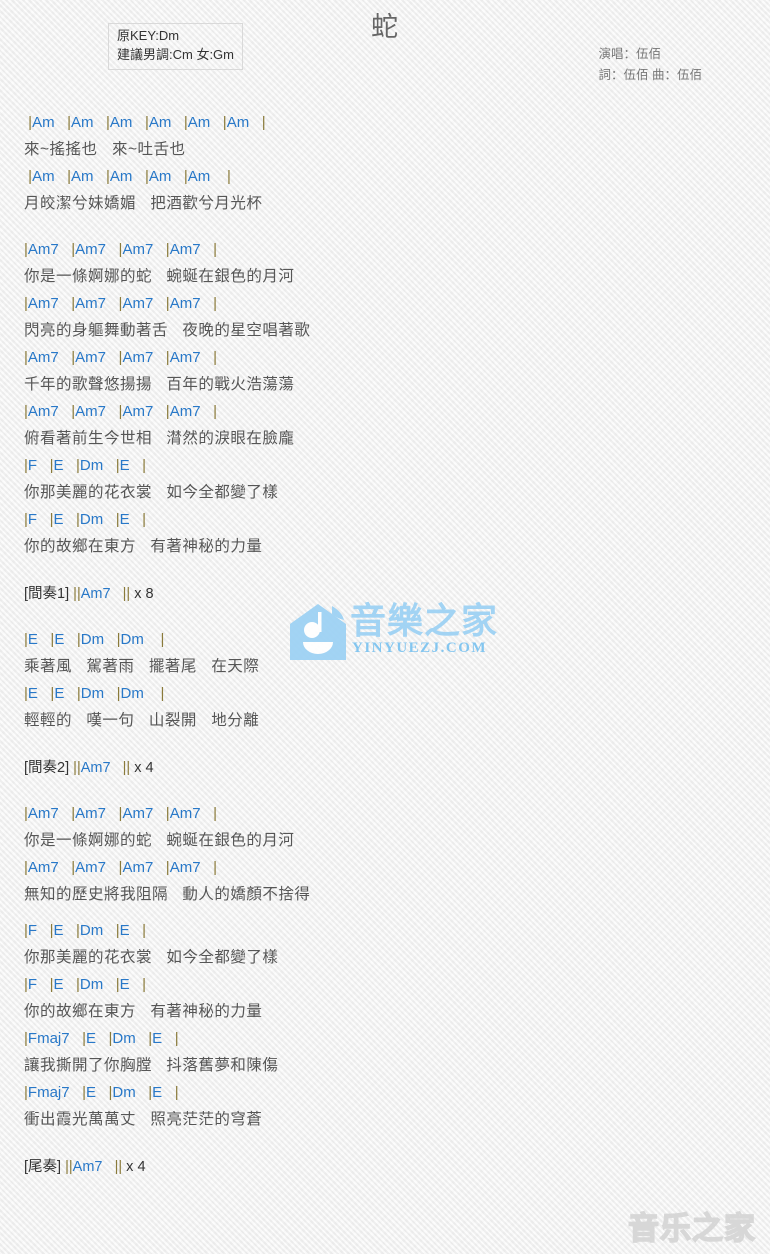  What do you see at coordinates (385, 27) in the screenshot?
I see `page-title: 蛇` at bounding box center [385, 27].